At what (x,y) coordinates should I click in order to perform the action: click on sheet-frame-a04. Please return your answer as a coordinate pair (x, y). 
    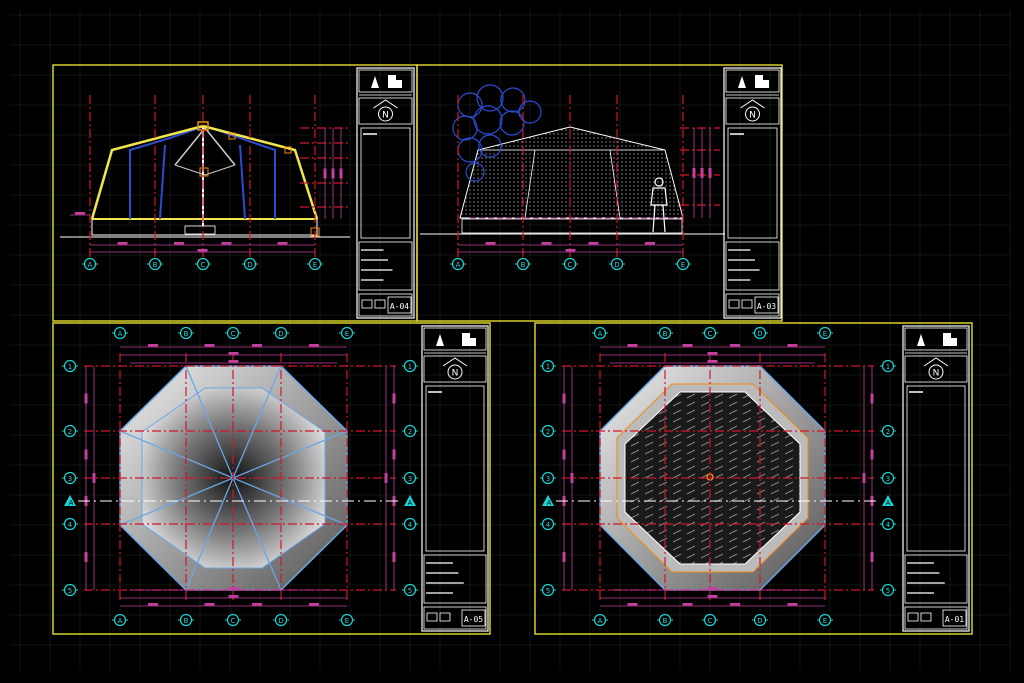
    Looking at the image, I should click on (235, 193).